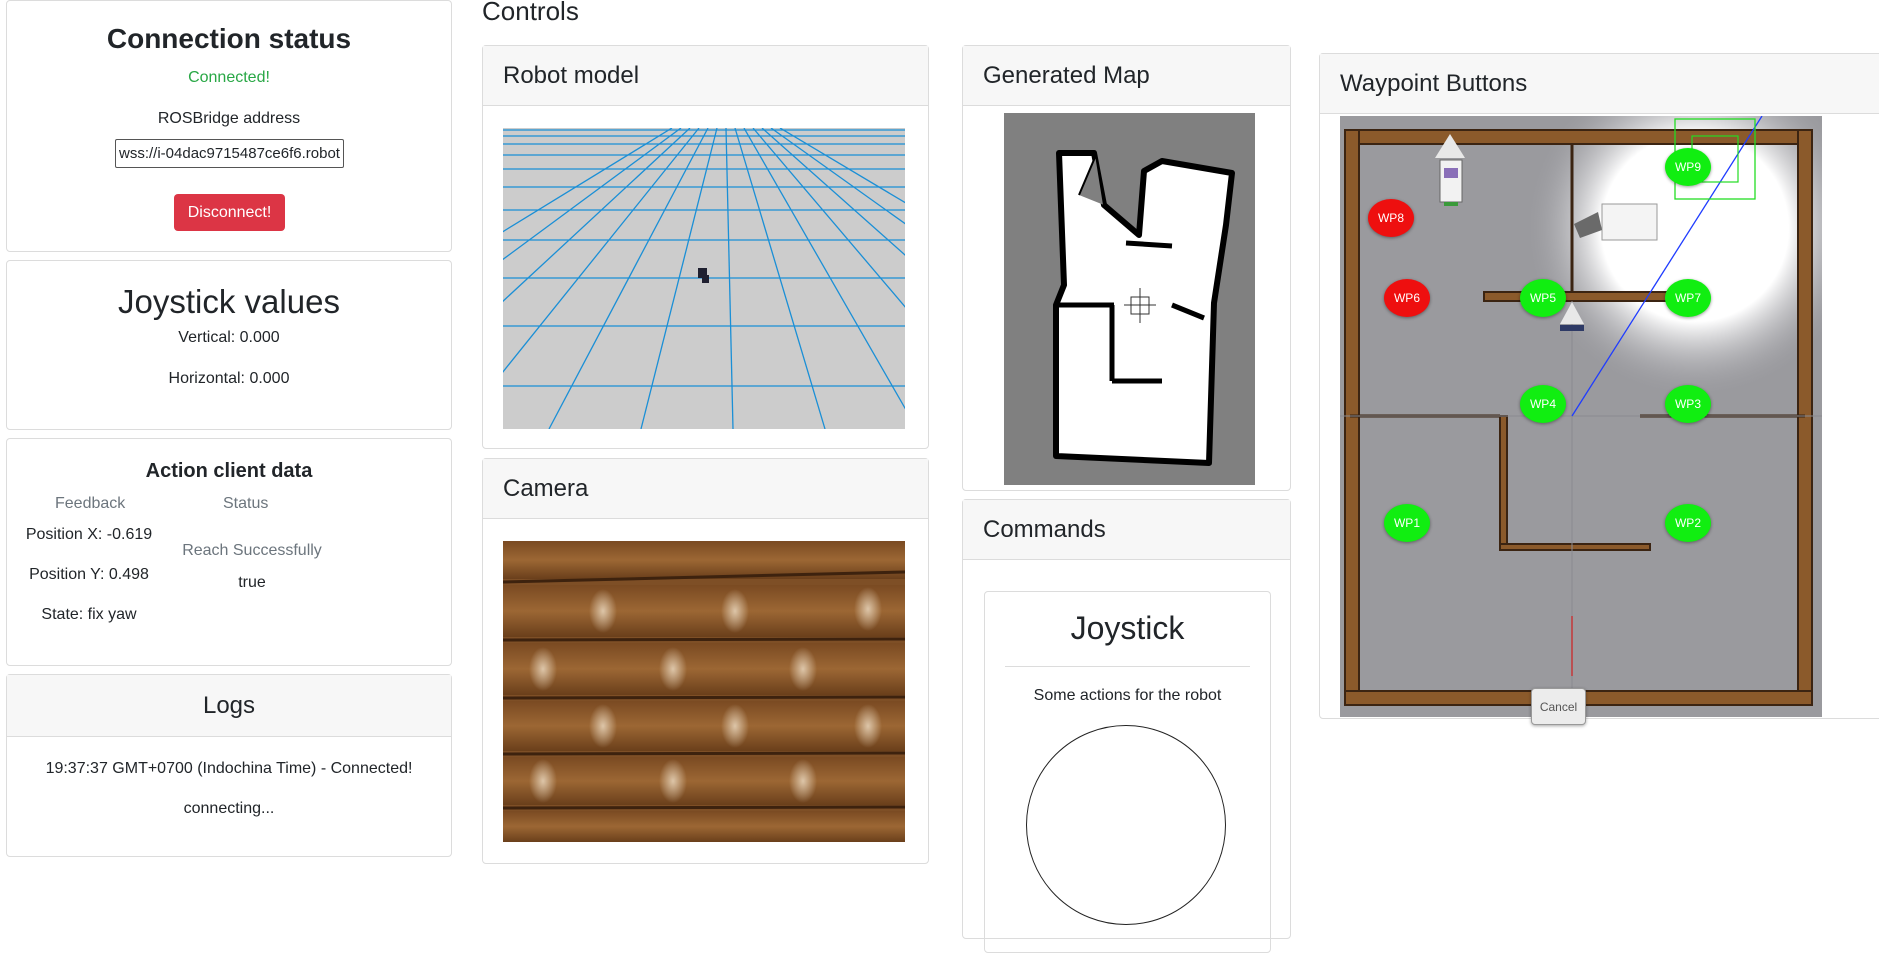 This screenshot has width=1879, height=953. What do you see at coordinates (1688, 167) in the screenshot?
I see `waypoint-button-wp9: WP9` at bounding box center [1688, 167].